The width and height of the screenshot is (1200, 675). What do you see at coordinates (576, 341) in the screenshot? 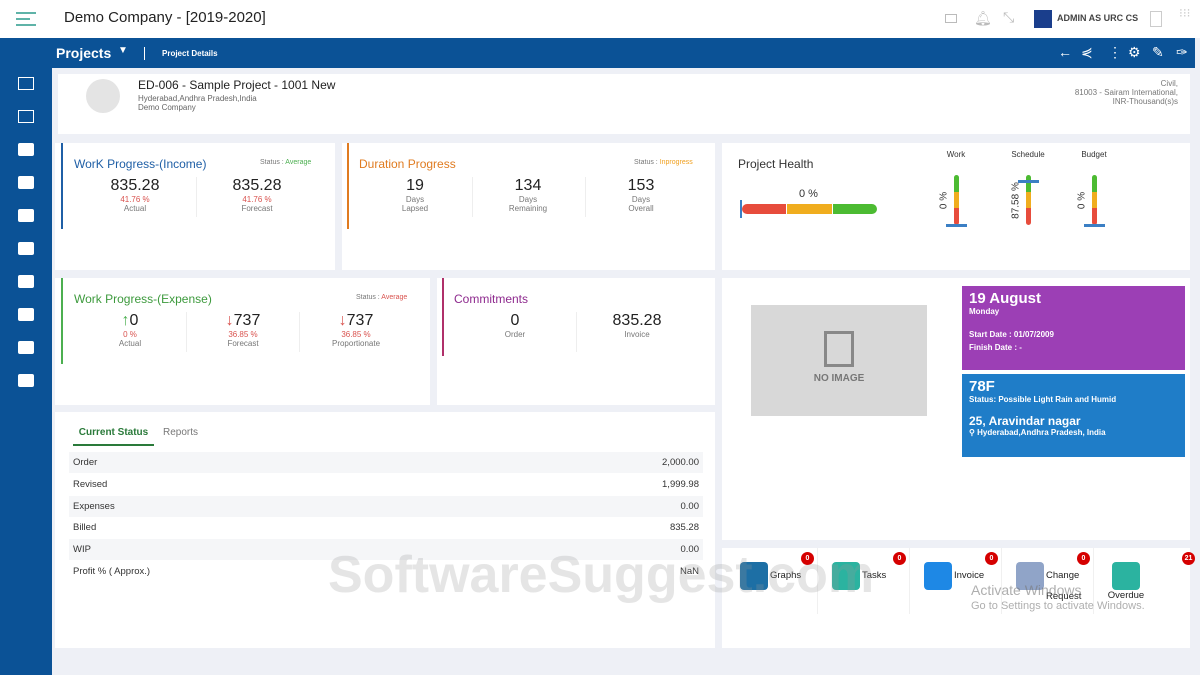
I see `commitments-card: Commitments 0 Order 835.28 Invoice` at bounding box center [576, 341].